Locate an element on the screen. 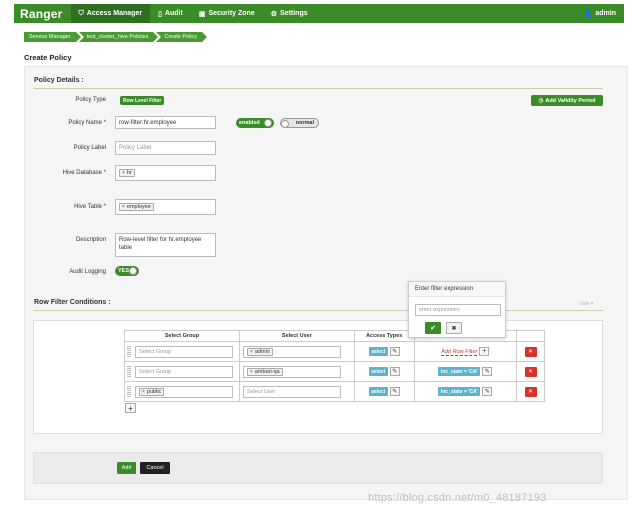  breadcrumb-policies: test_cluster_hive Policies is located at coordinates (118, 37).